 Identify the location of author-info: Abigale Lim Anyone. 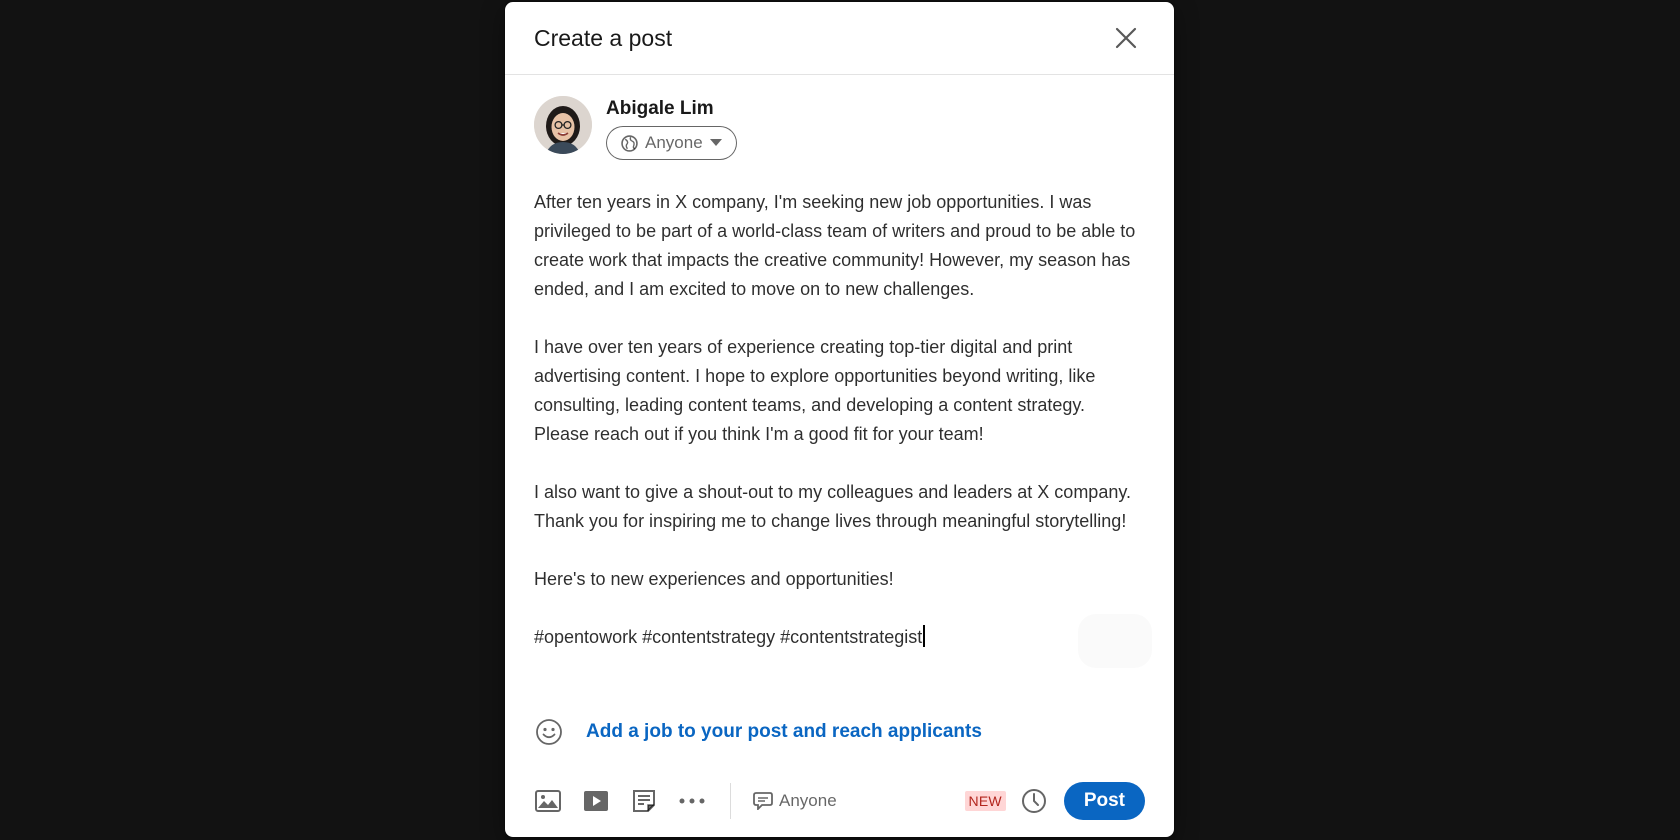
(671, 128).